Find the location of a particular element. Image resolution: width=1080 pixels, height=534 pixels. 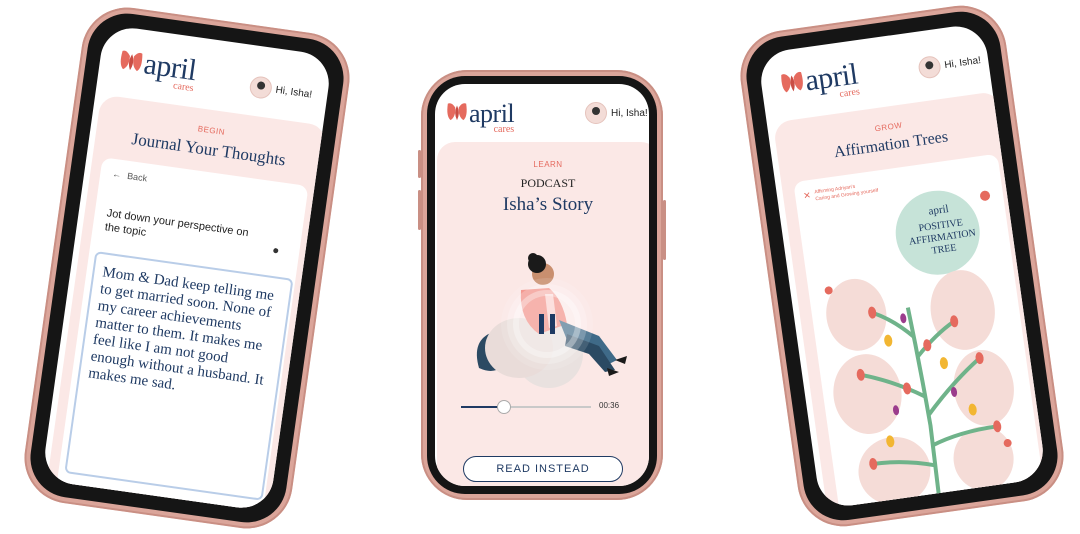

prompt-text: Jot down your perspective on the topic is located at coordinates (177, 223).